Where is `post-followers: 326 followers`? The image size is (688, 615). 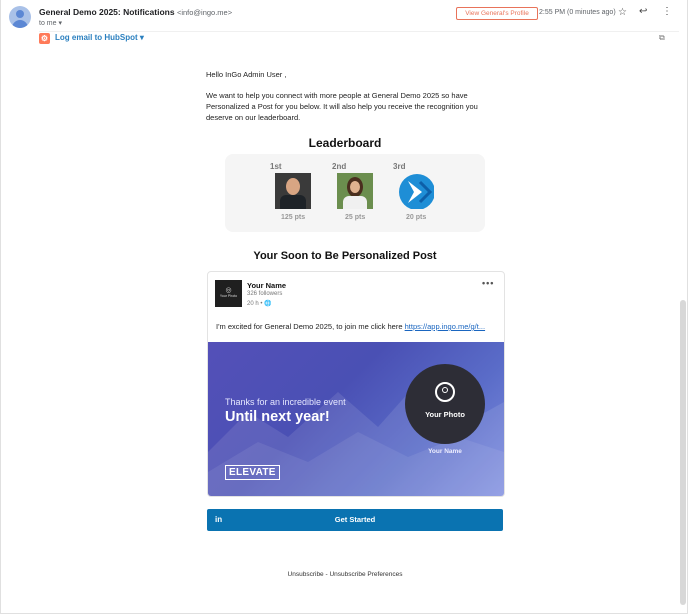
post-followers: 326 followers is located at coordinates (265, 294).